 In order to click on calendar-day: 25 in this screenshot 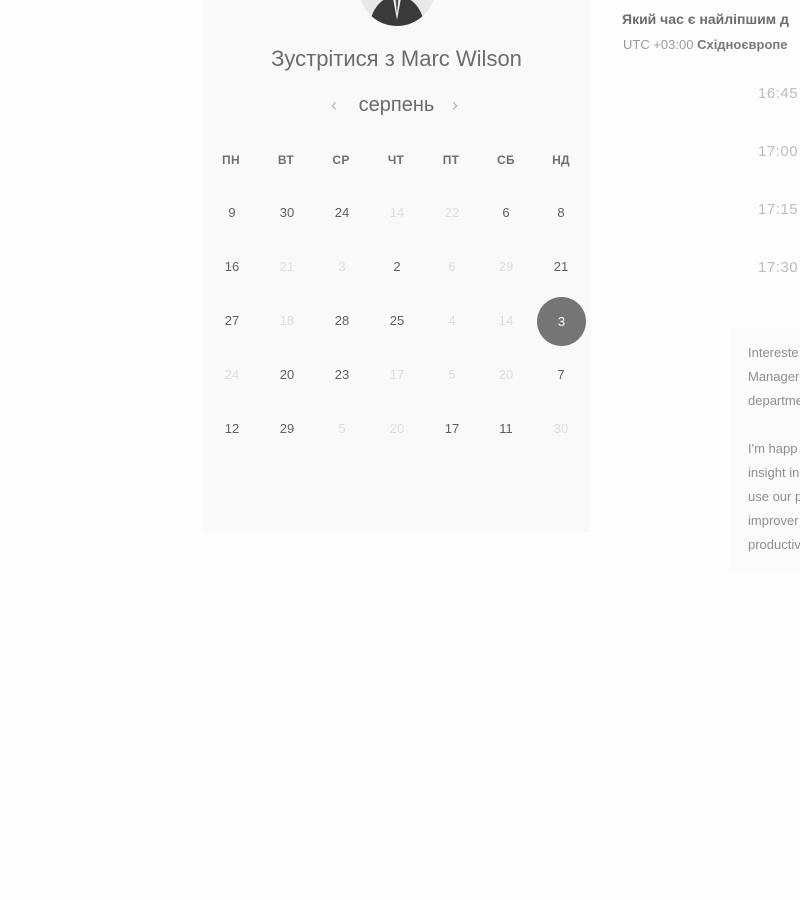, I will do `click(397, 321)`.